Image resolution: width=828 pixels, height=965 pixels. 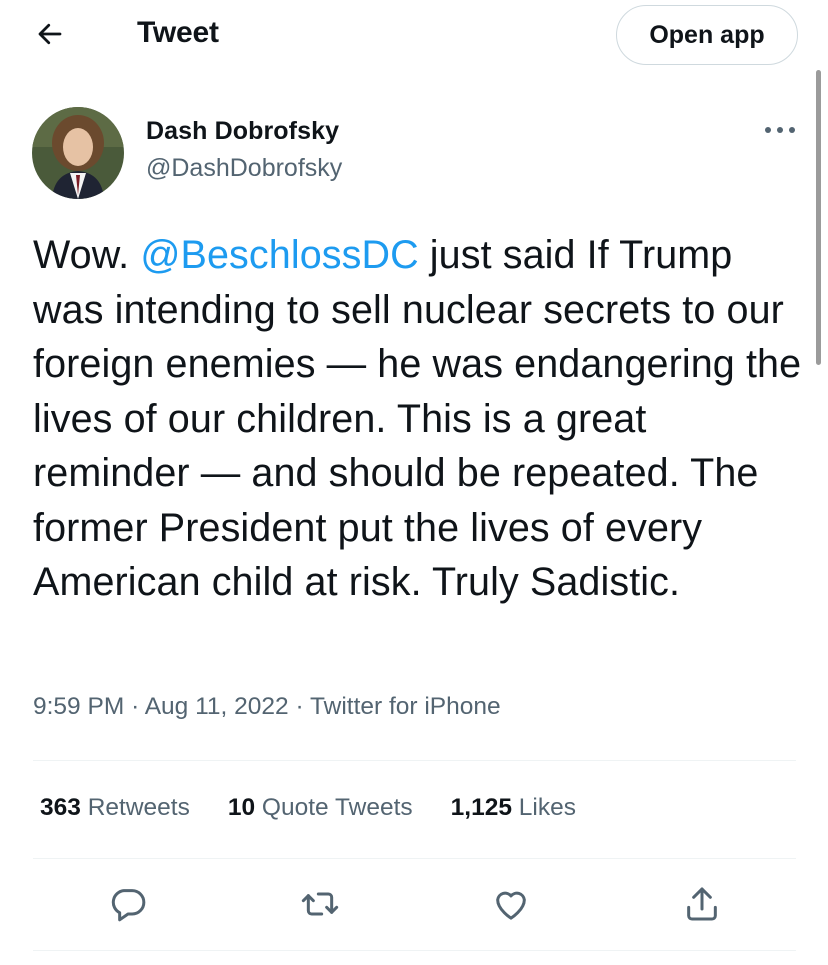 What do you see at coordinates (337, 807) in the screenshot?
I see `quotes-label: Quote Tweets` at bounding box center [337, 807].